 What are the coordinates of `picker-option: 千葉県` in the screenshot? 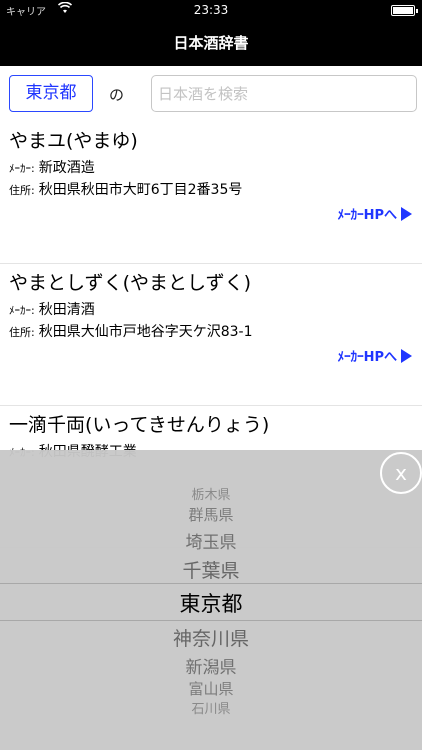 It's located at (211, 569).